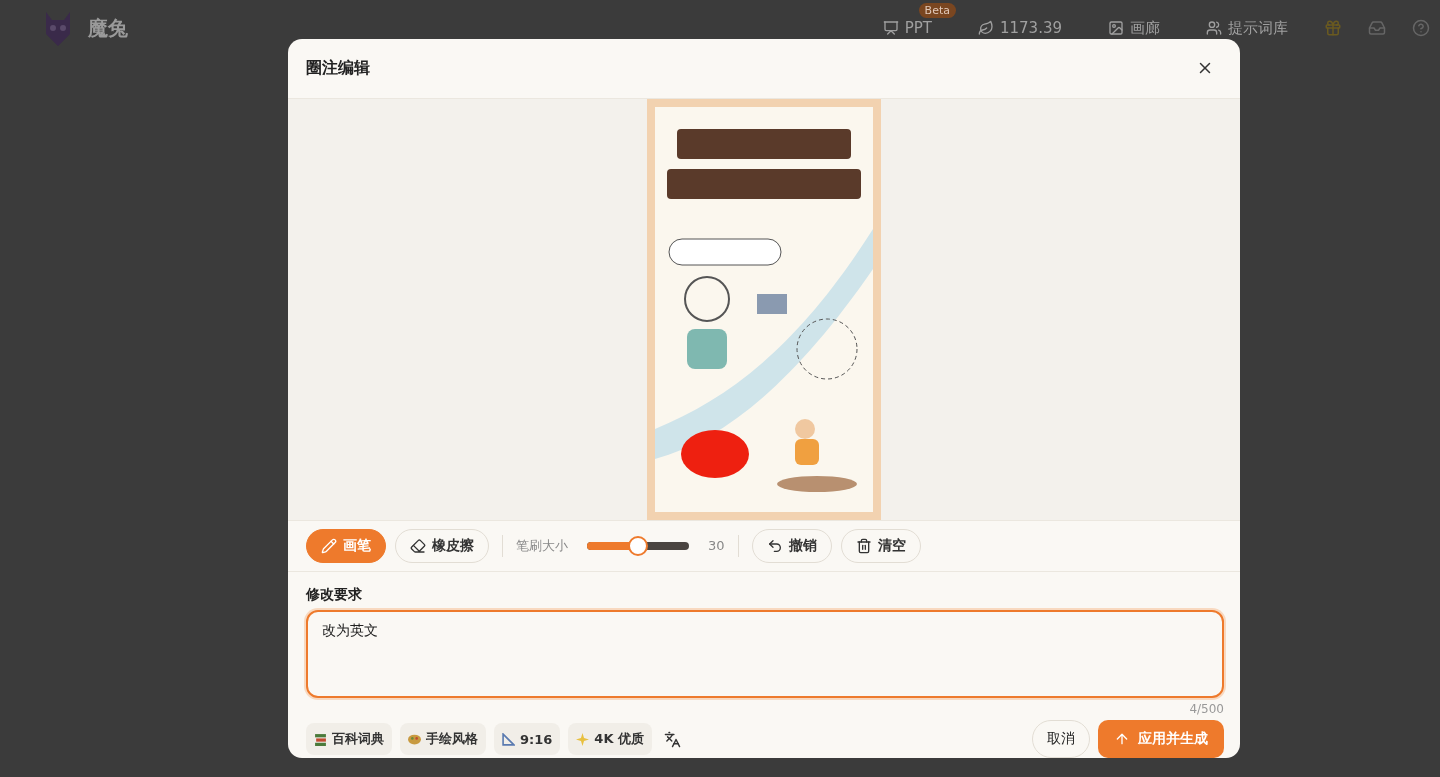  I want to click on preset-chip: 9:16, so click(527, 739).